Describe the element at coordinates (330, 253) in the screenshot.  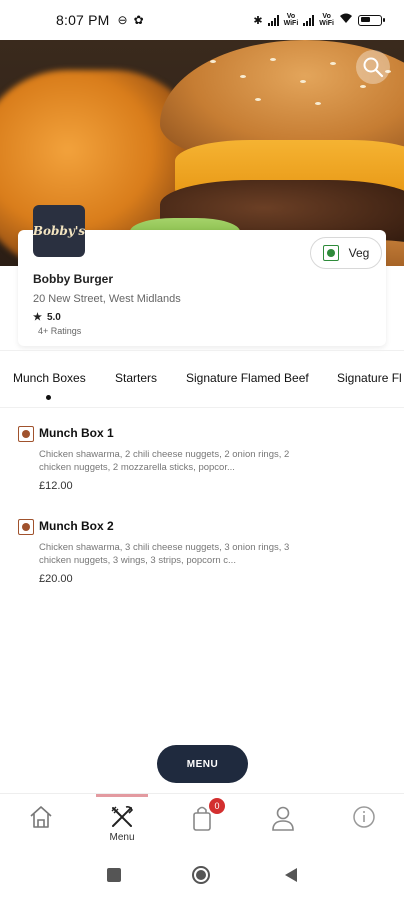
I see `veg-icon` at that location.